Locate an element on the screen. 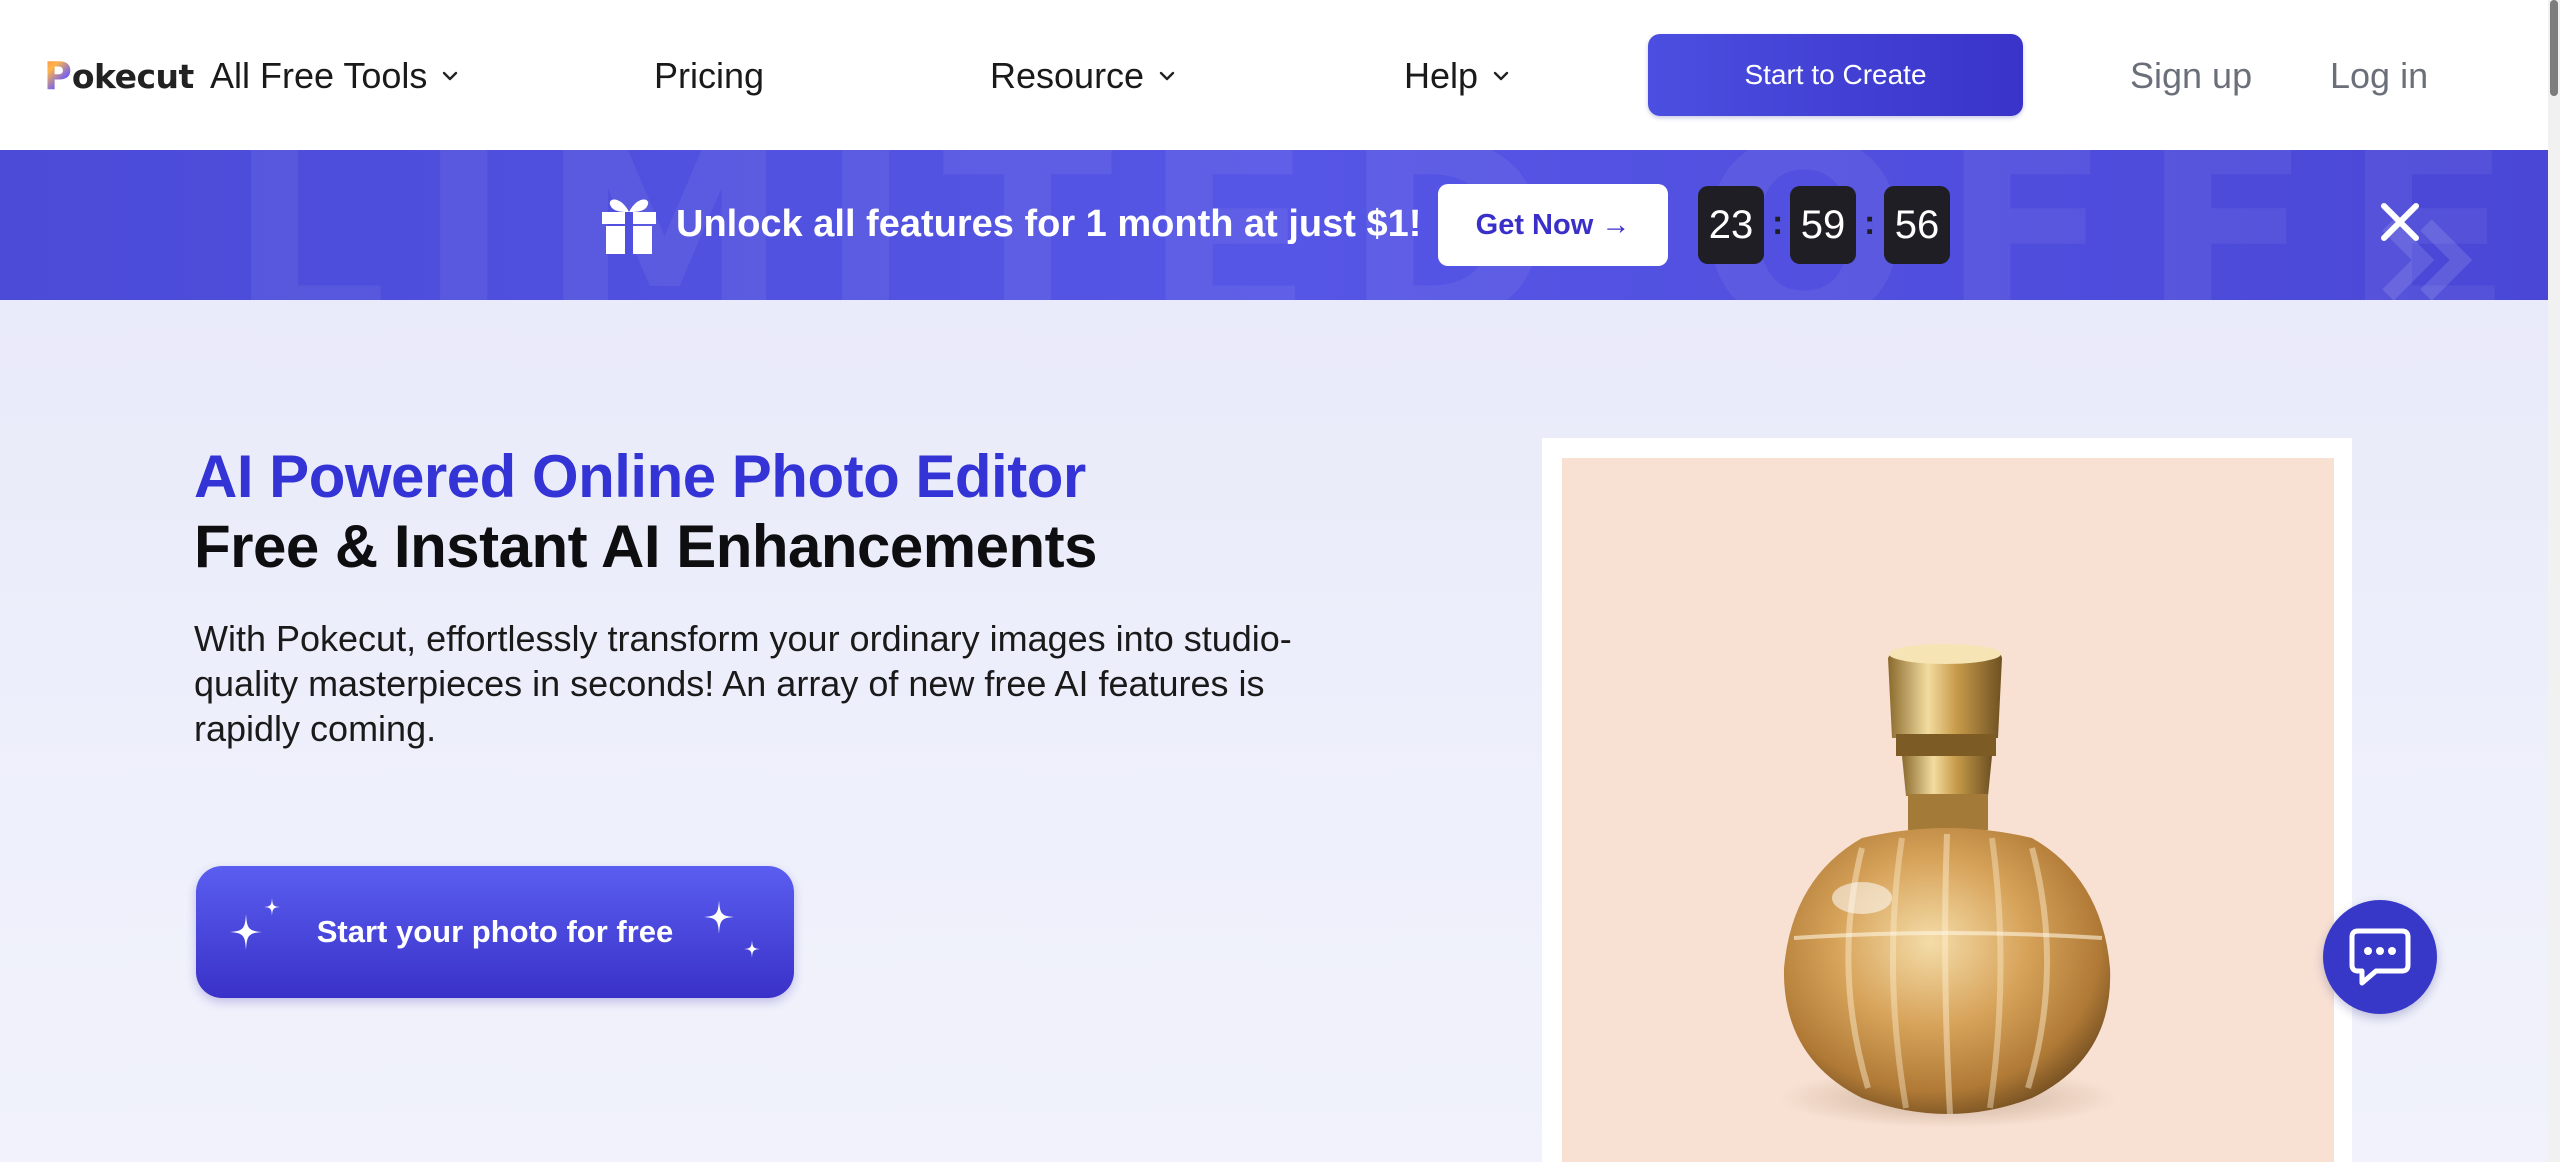 Image resolution: width=2560 pixels, height=1162 pixels. nav-resource-label: Resource is located at coordinates (1067, 75).